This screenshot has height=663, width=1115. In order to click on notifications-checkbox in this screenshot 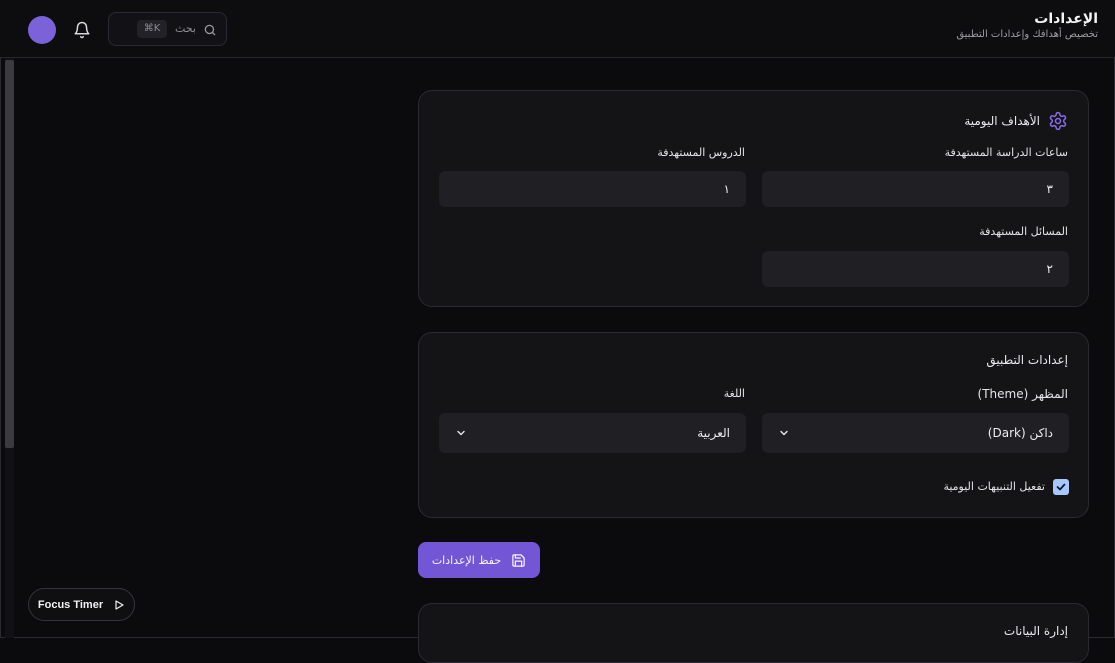, I will do `click(1061, 487)`.